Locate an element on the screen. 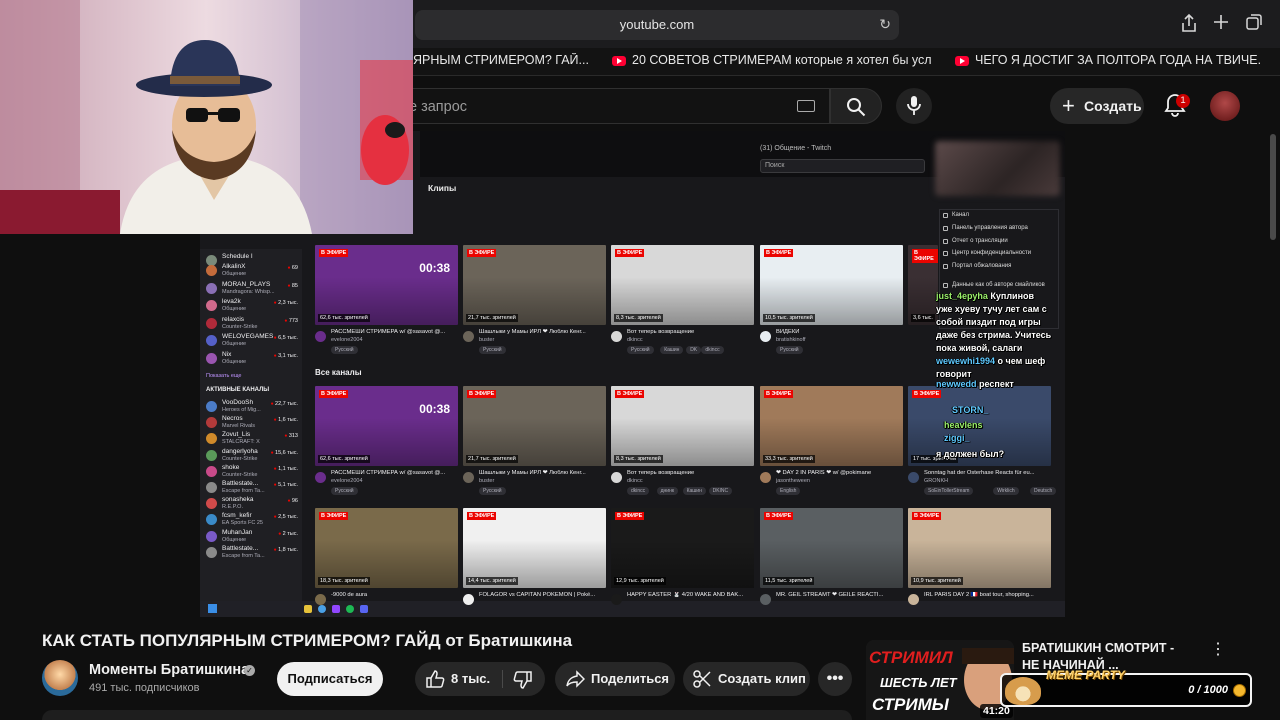 This screenshot has width=1280, height=720. stream-channel: GRONKH is located at coordinates (936, 481).